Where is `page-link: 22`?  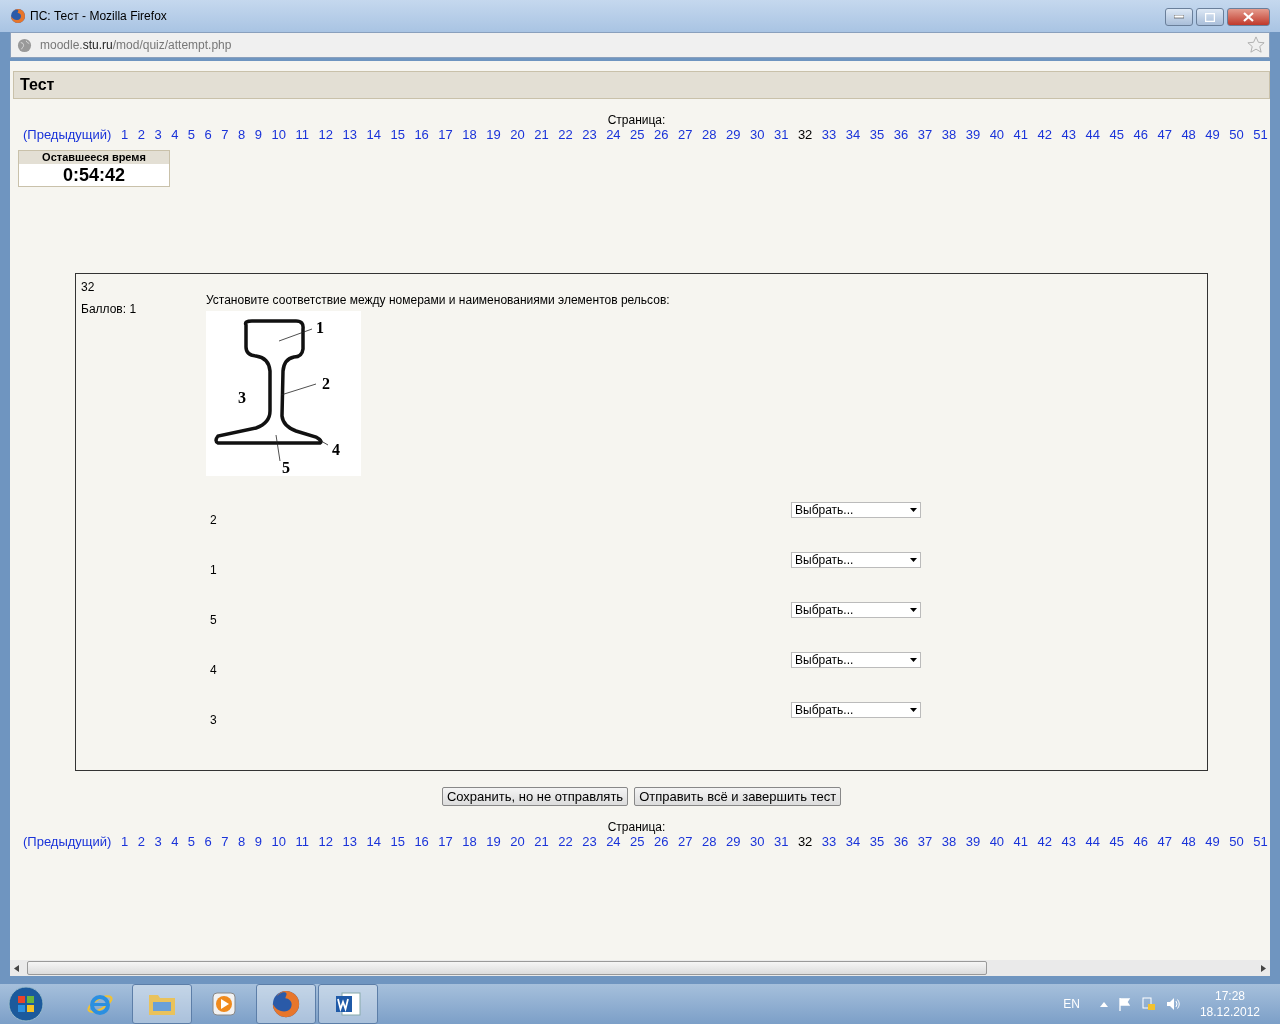
page-link: 22 is located at coordinates (565, 135).